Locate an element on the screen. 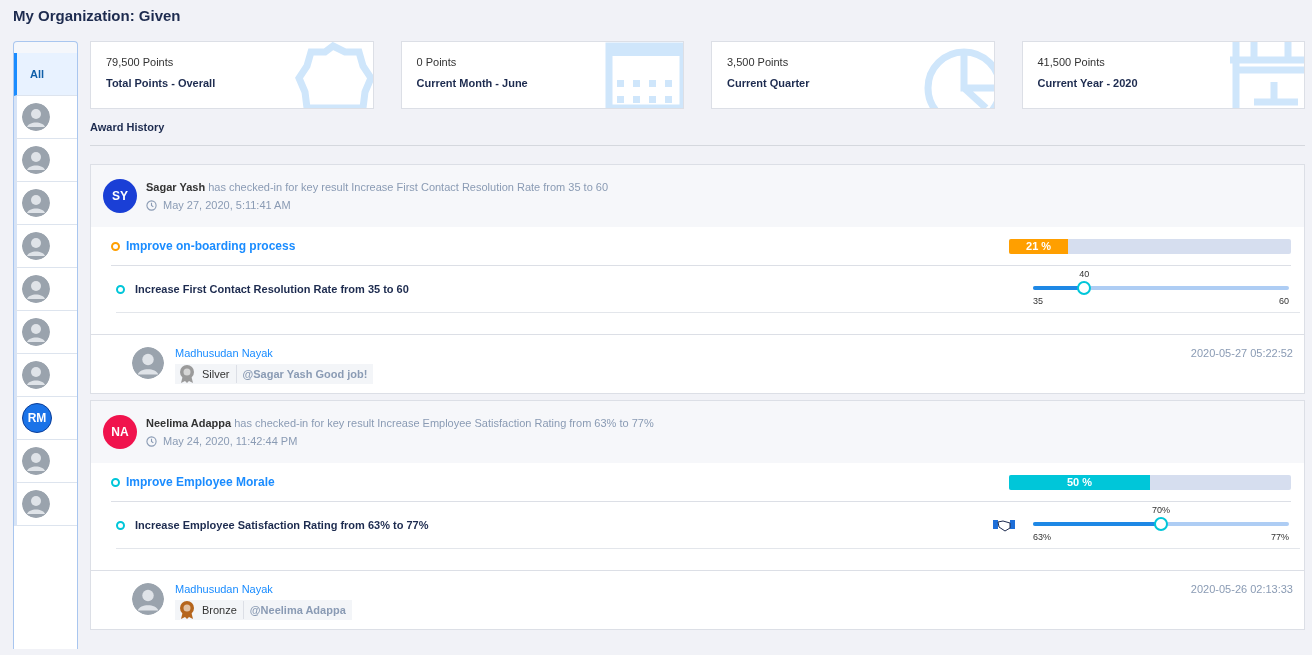 The image size is (1312, 655). slider-value: 70% is located at coordinates (1161, 510).